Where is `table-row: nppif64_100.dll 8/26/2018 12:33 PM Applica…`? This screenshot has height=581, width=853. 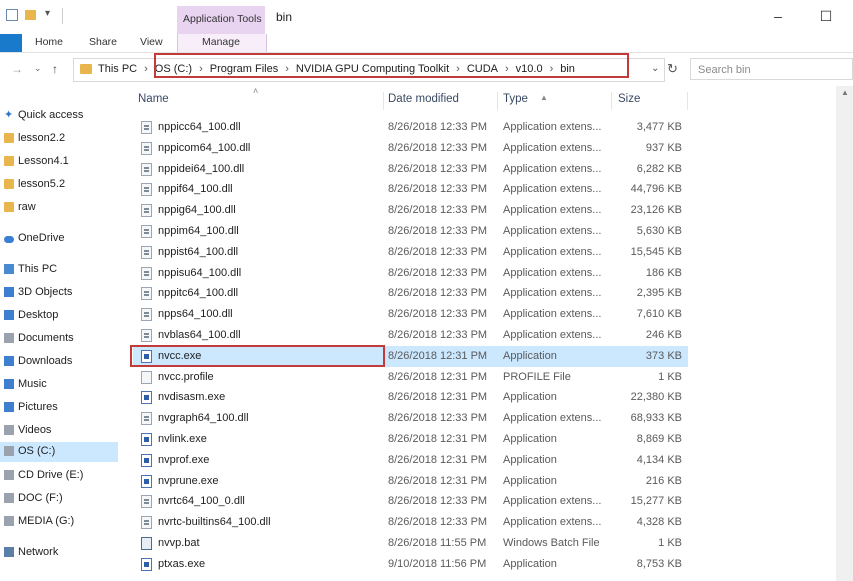
table-row: nppif64_100.dll 8/26/2018 12:33 PM Applica… is located at coordinates (410, 189).